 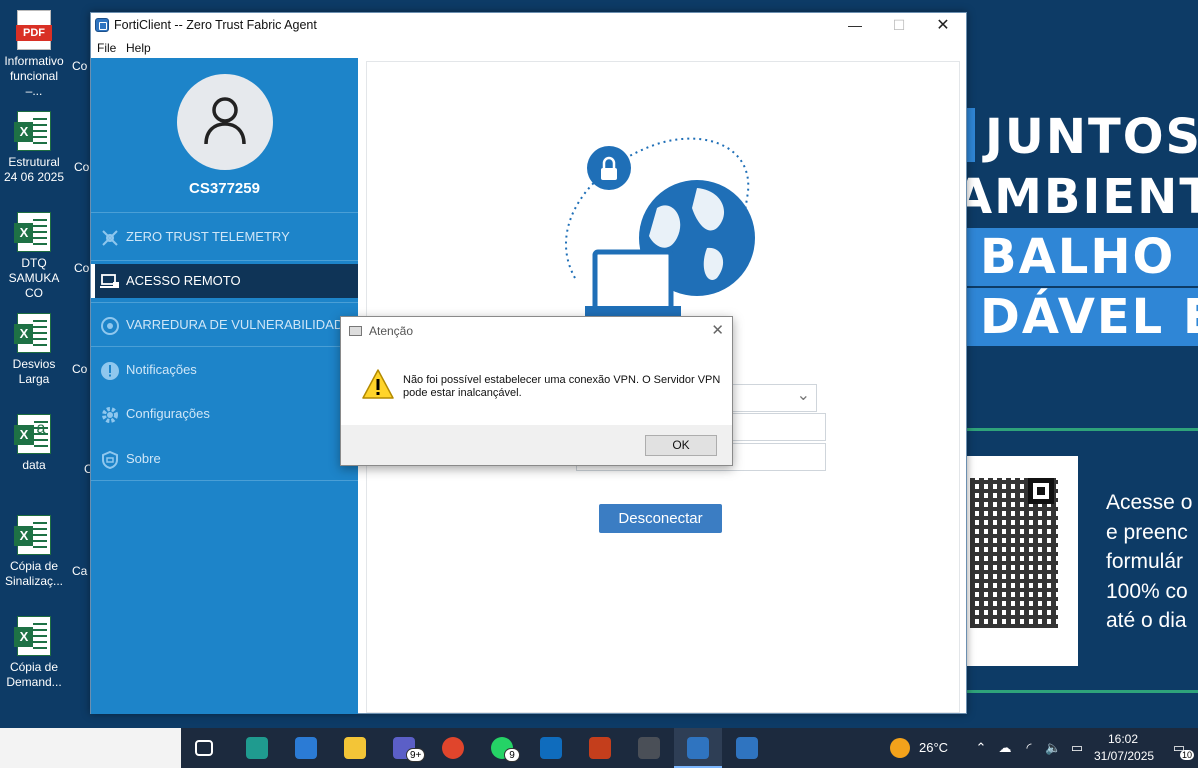 I want to click on desktop-icon: Desvios Larga, so click(x=34, y=350).